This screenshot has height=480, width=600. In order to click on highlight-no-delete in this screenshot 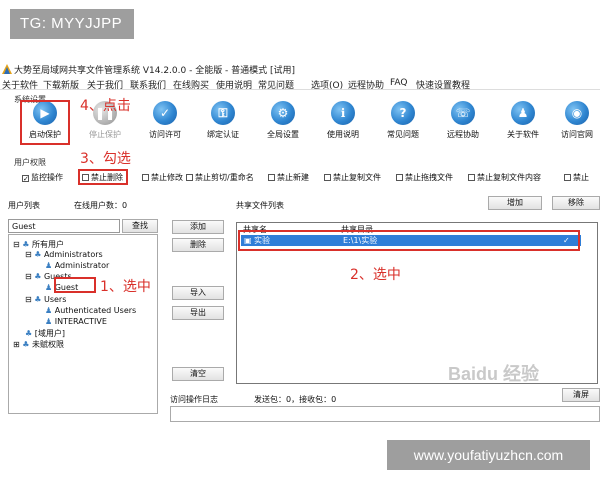, I will do `click(103, 177)`.